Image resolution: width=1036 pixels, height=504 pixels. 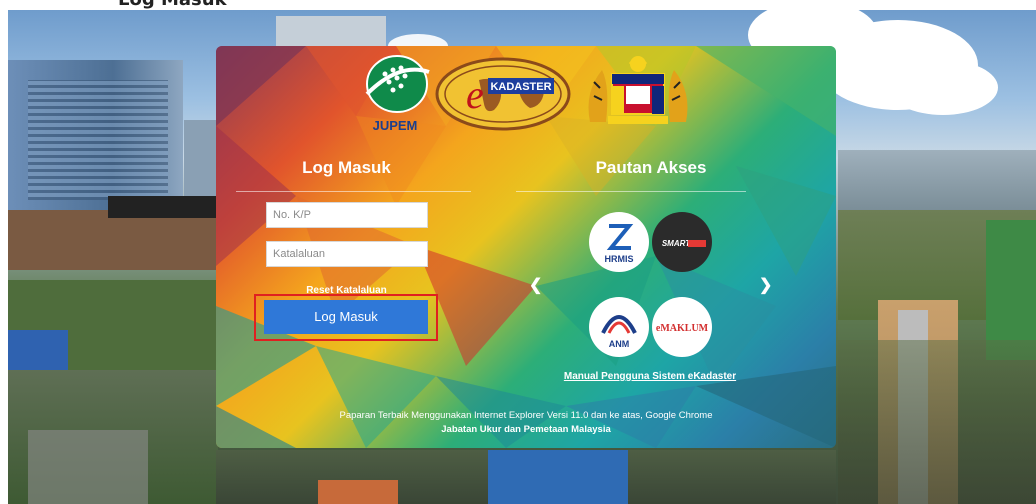 What do you see at coordinates (535, 285) in the screenshot?
I see `carousel-prev-icon: ❮` at bounding box center [535, 285].